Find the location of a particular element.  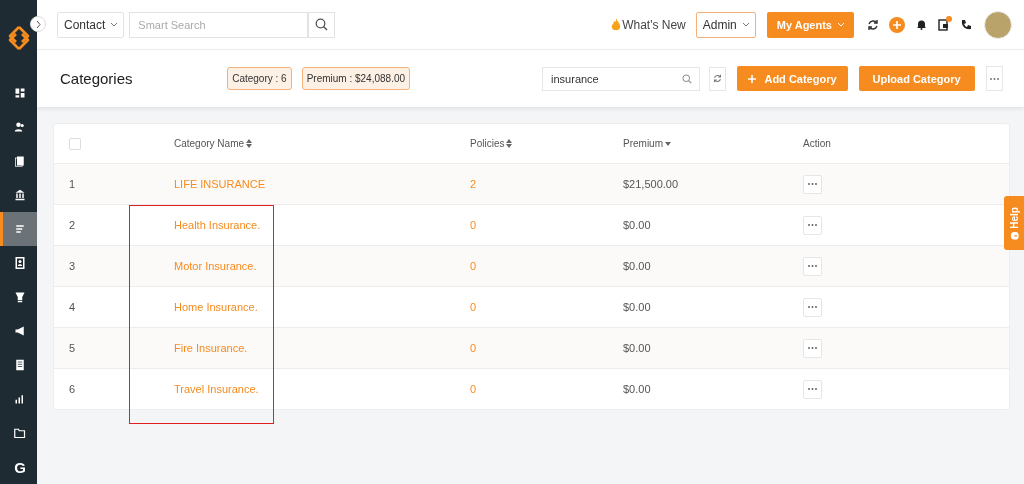

row-number: 3 is located at coordinates (73, 266).